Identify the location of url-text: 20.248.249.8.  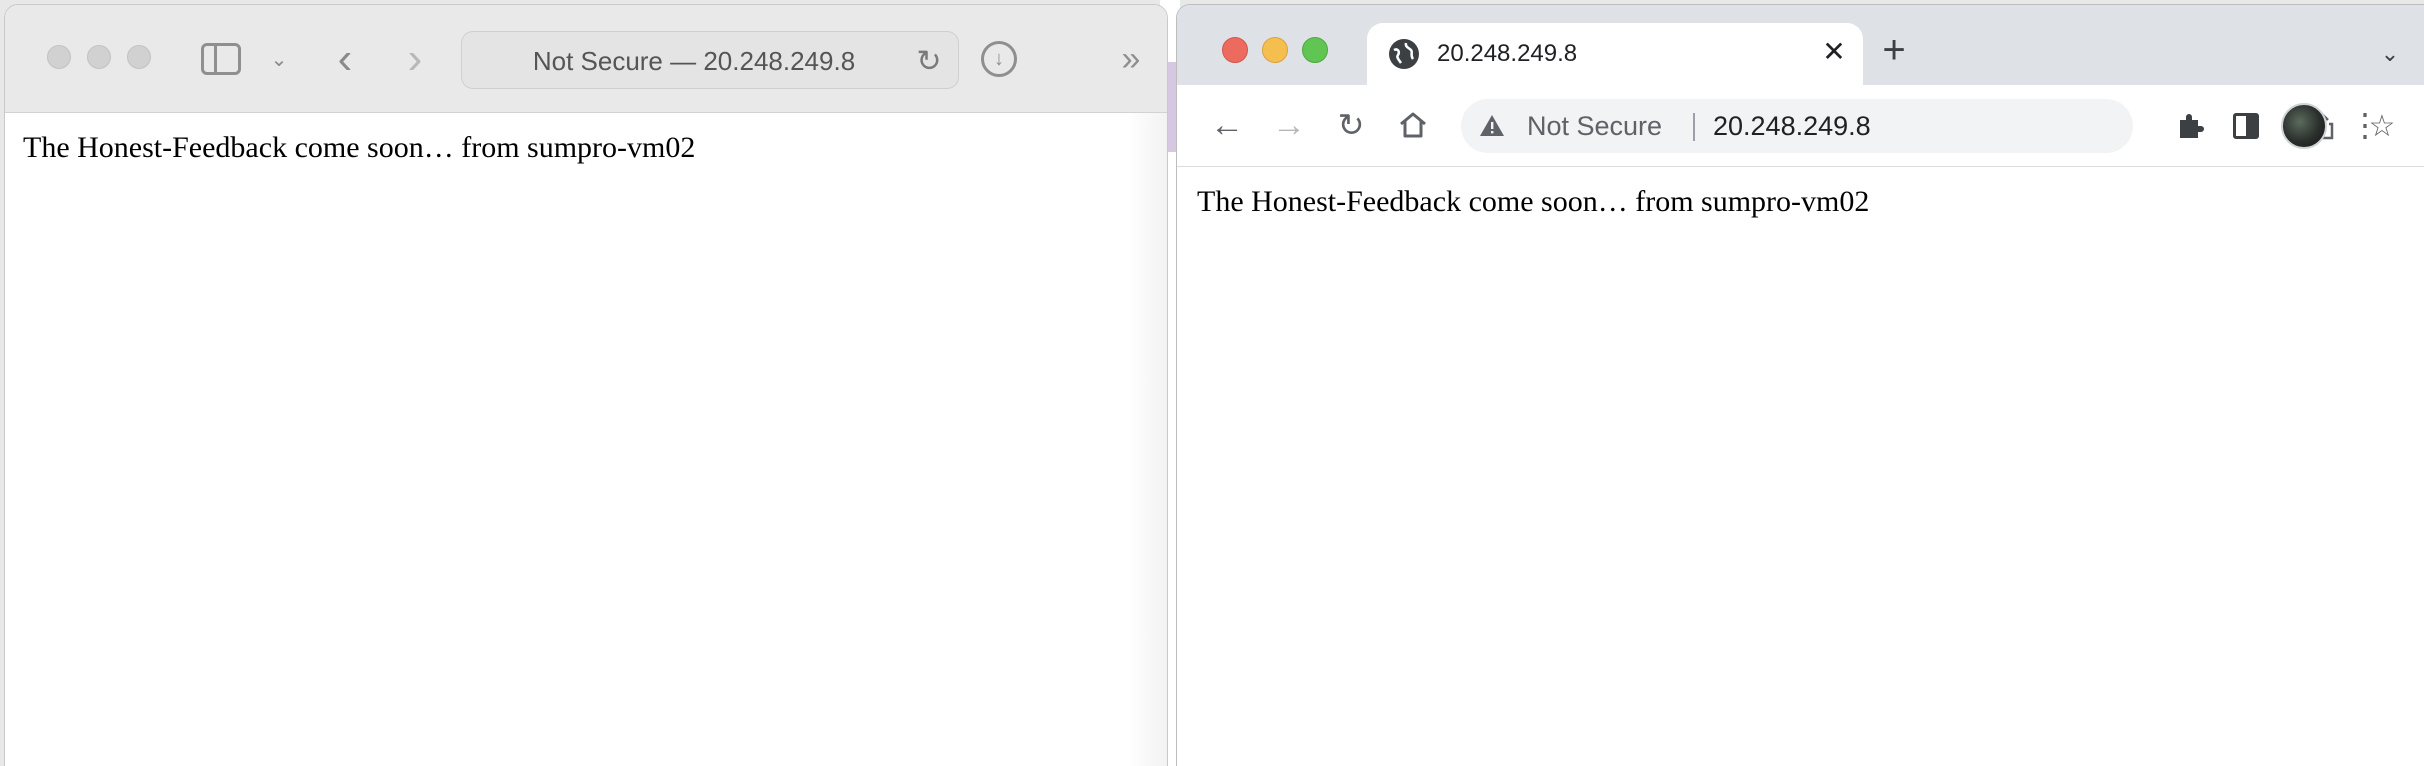
(1792, 126).